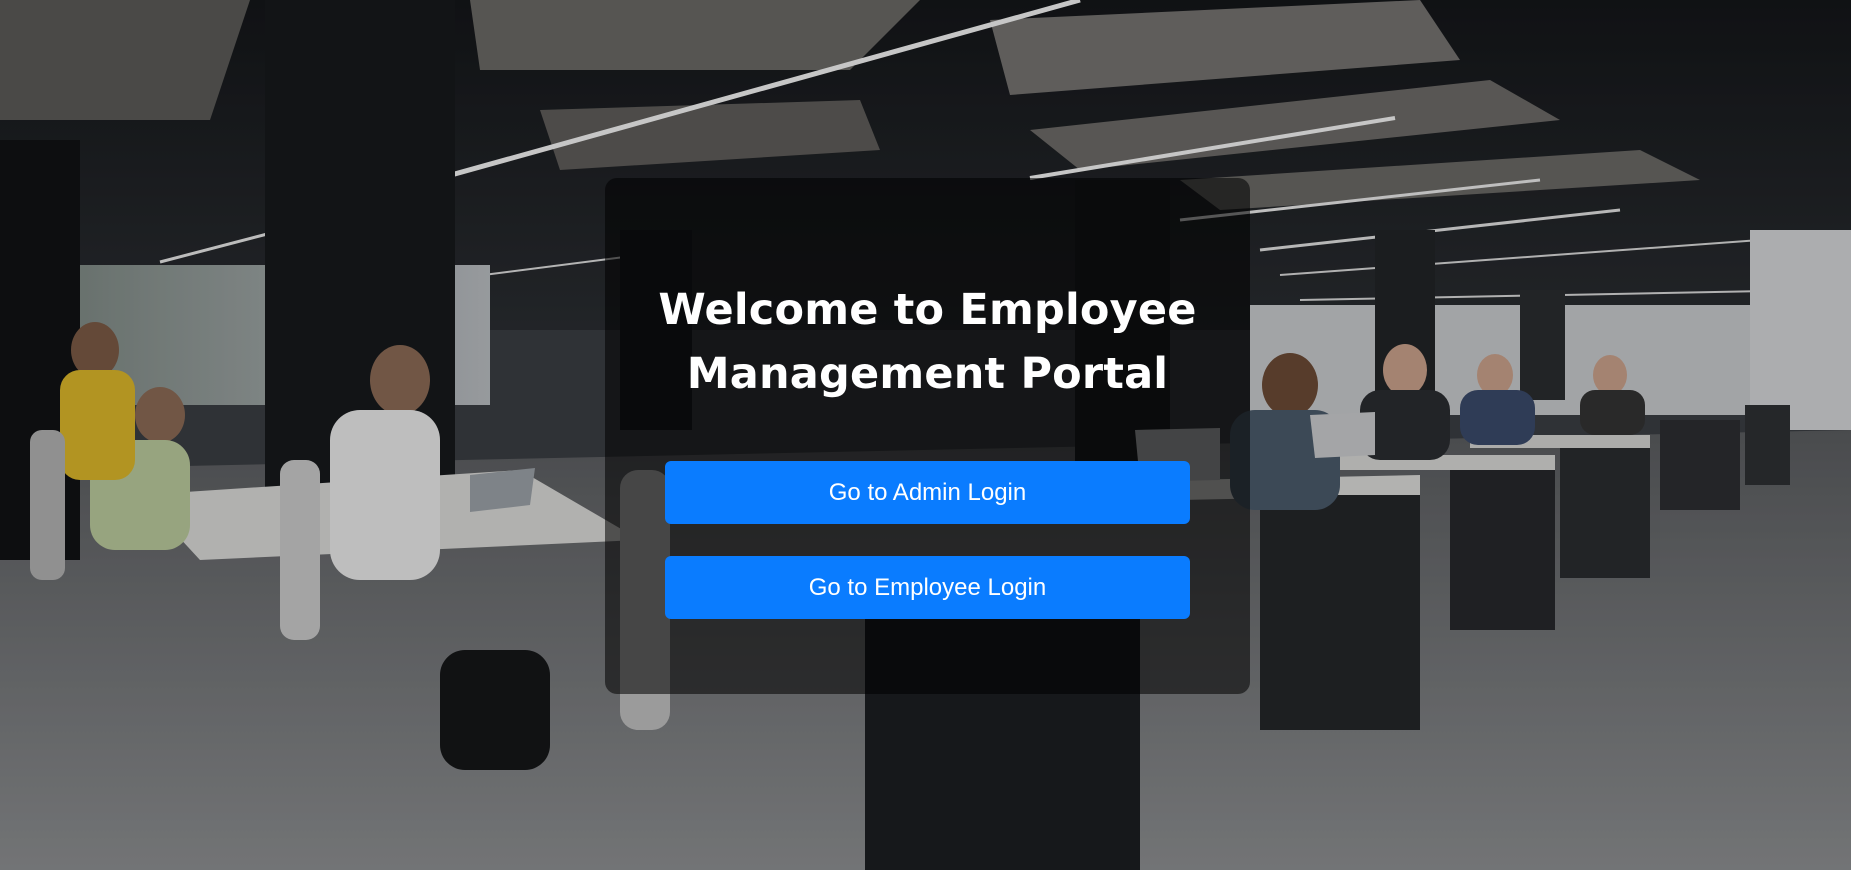 The height and width of the screenshot is (870, 1851). I want to click on page-title: Welcome to Employee Management Portal, so click(927, 342).